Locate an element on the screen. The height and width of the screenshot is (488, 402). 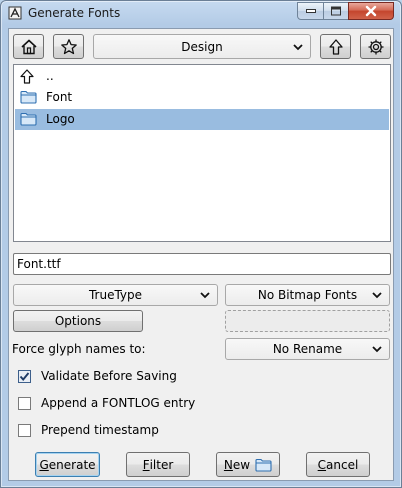
bookmarks-button is located at coordinates (68, 46).